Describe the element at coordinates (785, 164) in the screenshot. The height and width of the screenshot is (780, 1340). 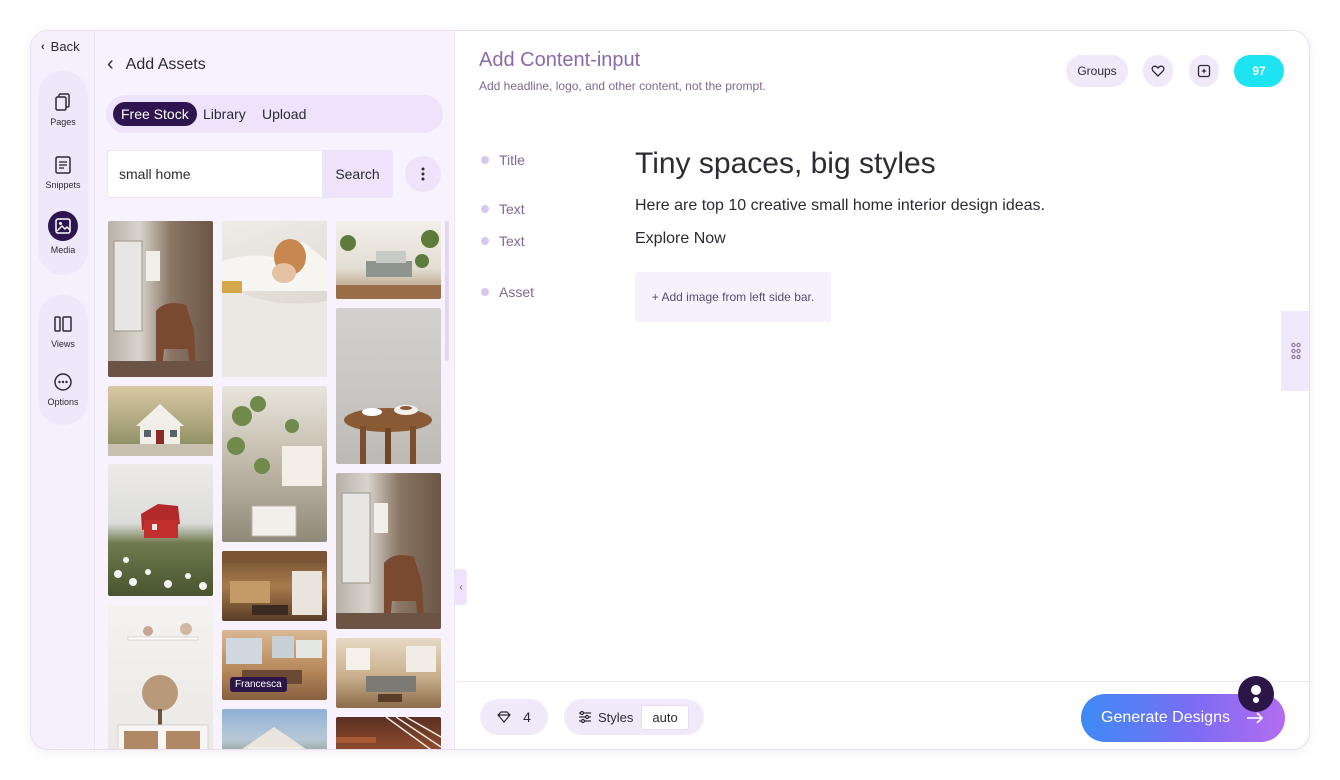
I see `title-field: Tiny spaces, big styles` at that location.